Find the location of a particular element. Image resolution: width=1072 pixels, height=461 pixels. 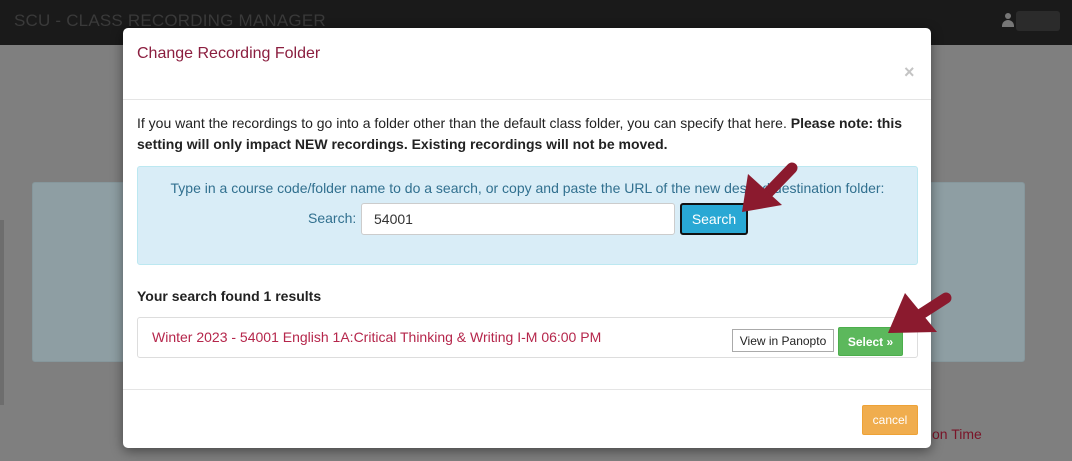

user-icon is located at coordinates (1008, 20).